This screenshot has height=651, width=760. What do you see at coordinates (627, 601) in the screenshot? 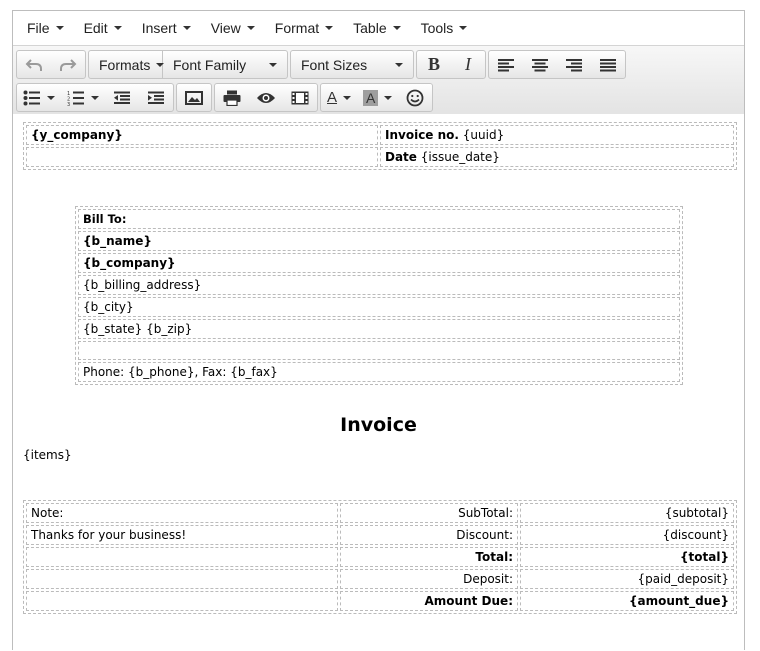
I see `amount-due-value-cell: {amount_due}` at bounding box center [627, 601].